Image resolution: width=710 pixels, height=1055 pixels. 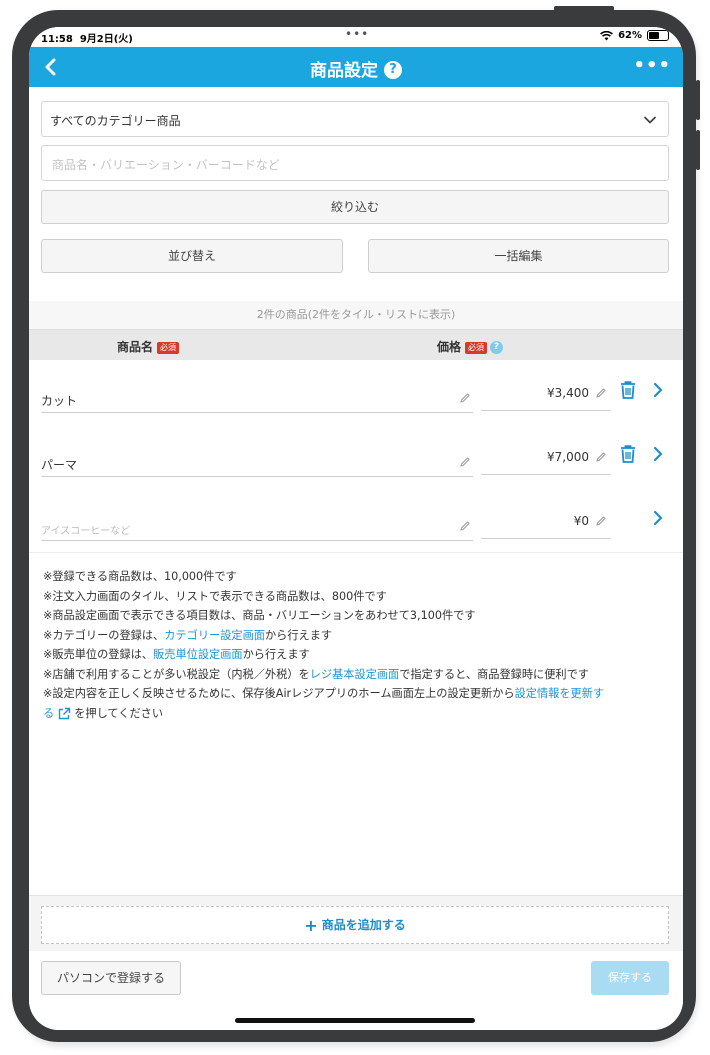 I want to click on filter-button: 絞り込む, so click(x=355, y=207).